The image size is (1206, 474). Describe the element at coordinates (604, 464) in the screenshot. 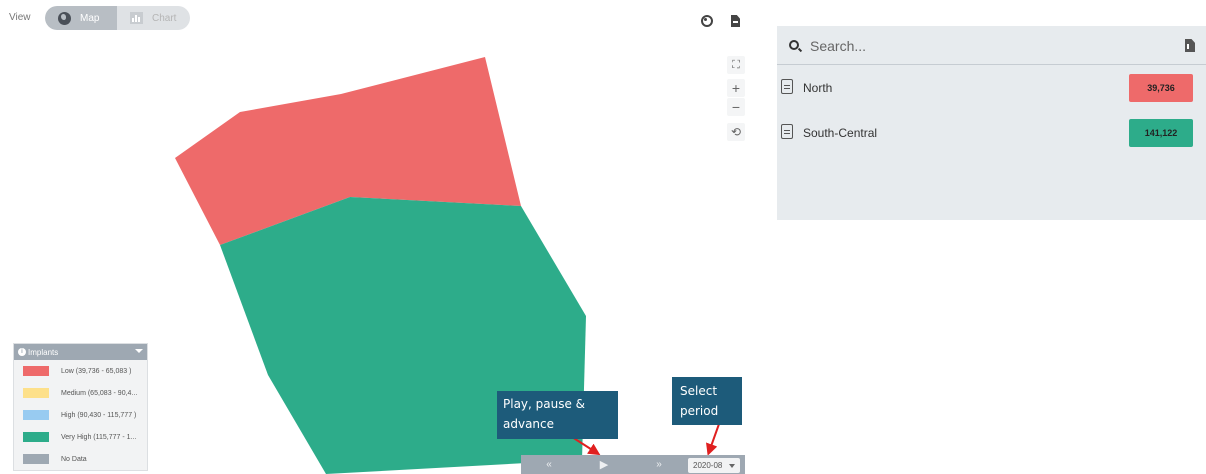

I see `play-button: ▶` at that location.